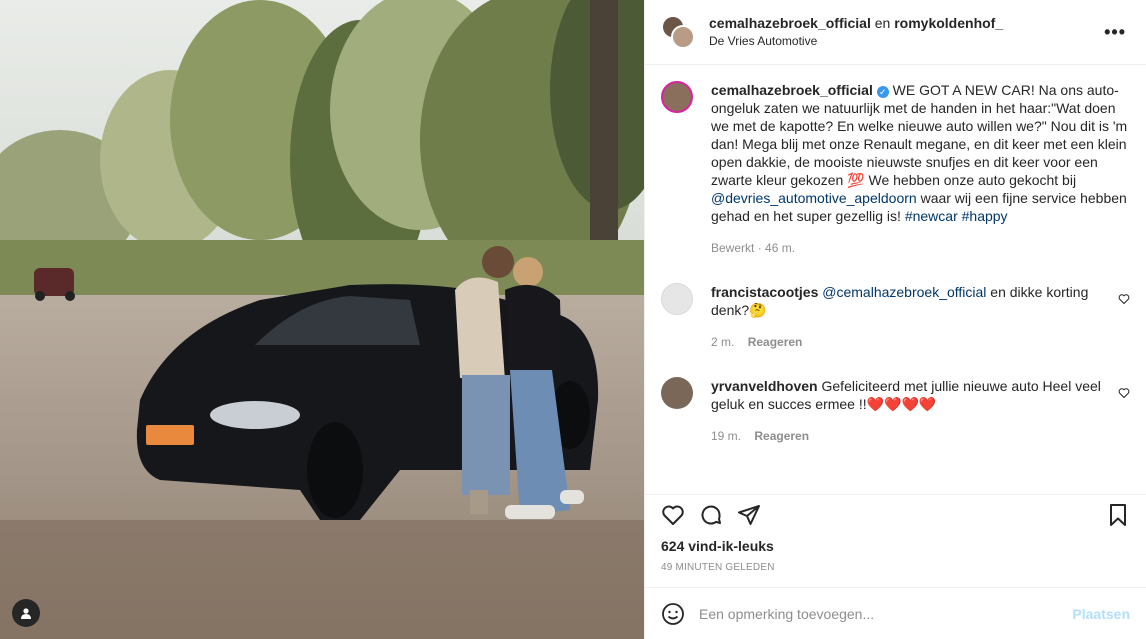  What do you see at coordinates (780, 248) in the screenshot?
I see `caption-time: 46 m.` at bounding box center [780, 248].